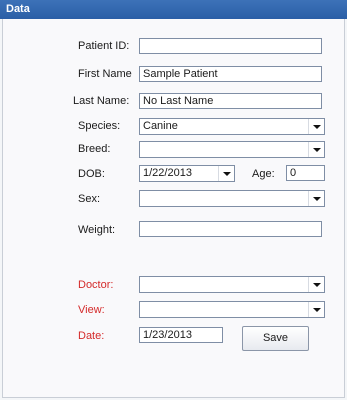 The height and width of the screenshot is (400, 347). What do you see at coordinates (91, 174) in the screenshot?
I see `dob-label: DOB:` at bounding box center [91, 174].